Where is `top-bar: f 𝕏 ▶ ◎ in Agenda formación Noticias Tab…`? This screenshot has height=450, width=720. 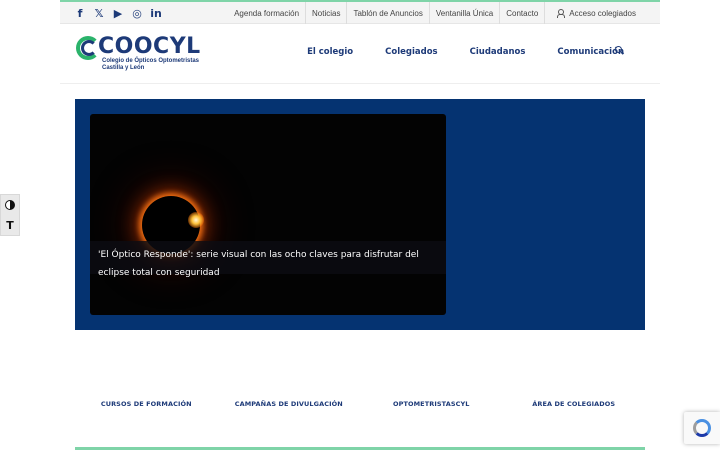 top-bar: f 𝕏 ▶ ◎ in Agenda formación Noticias Tab… is located at coordinates (360, 12).